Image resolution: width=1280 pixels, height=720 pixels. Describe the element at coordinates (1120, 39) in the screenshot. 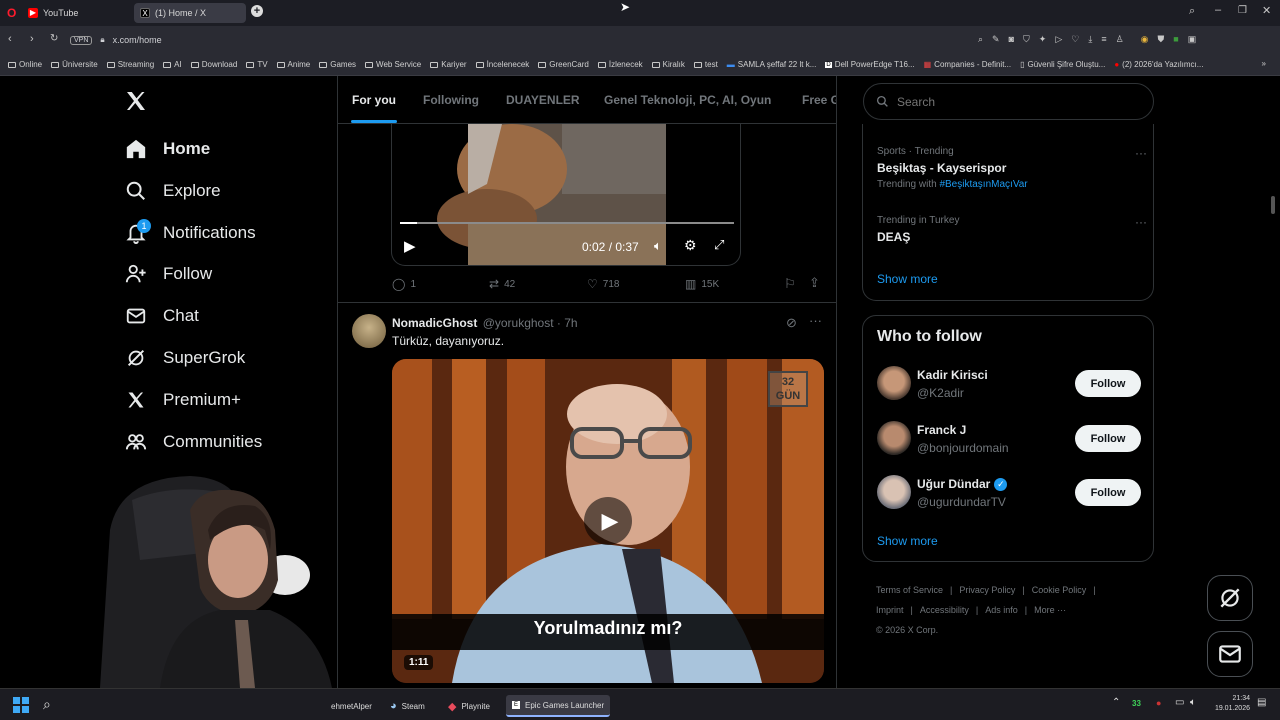

I see `profile-icon: ♙` at that location.